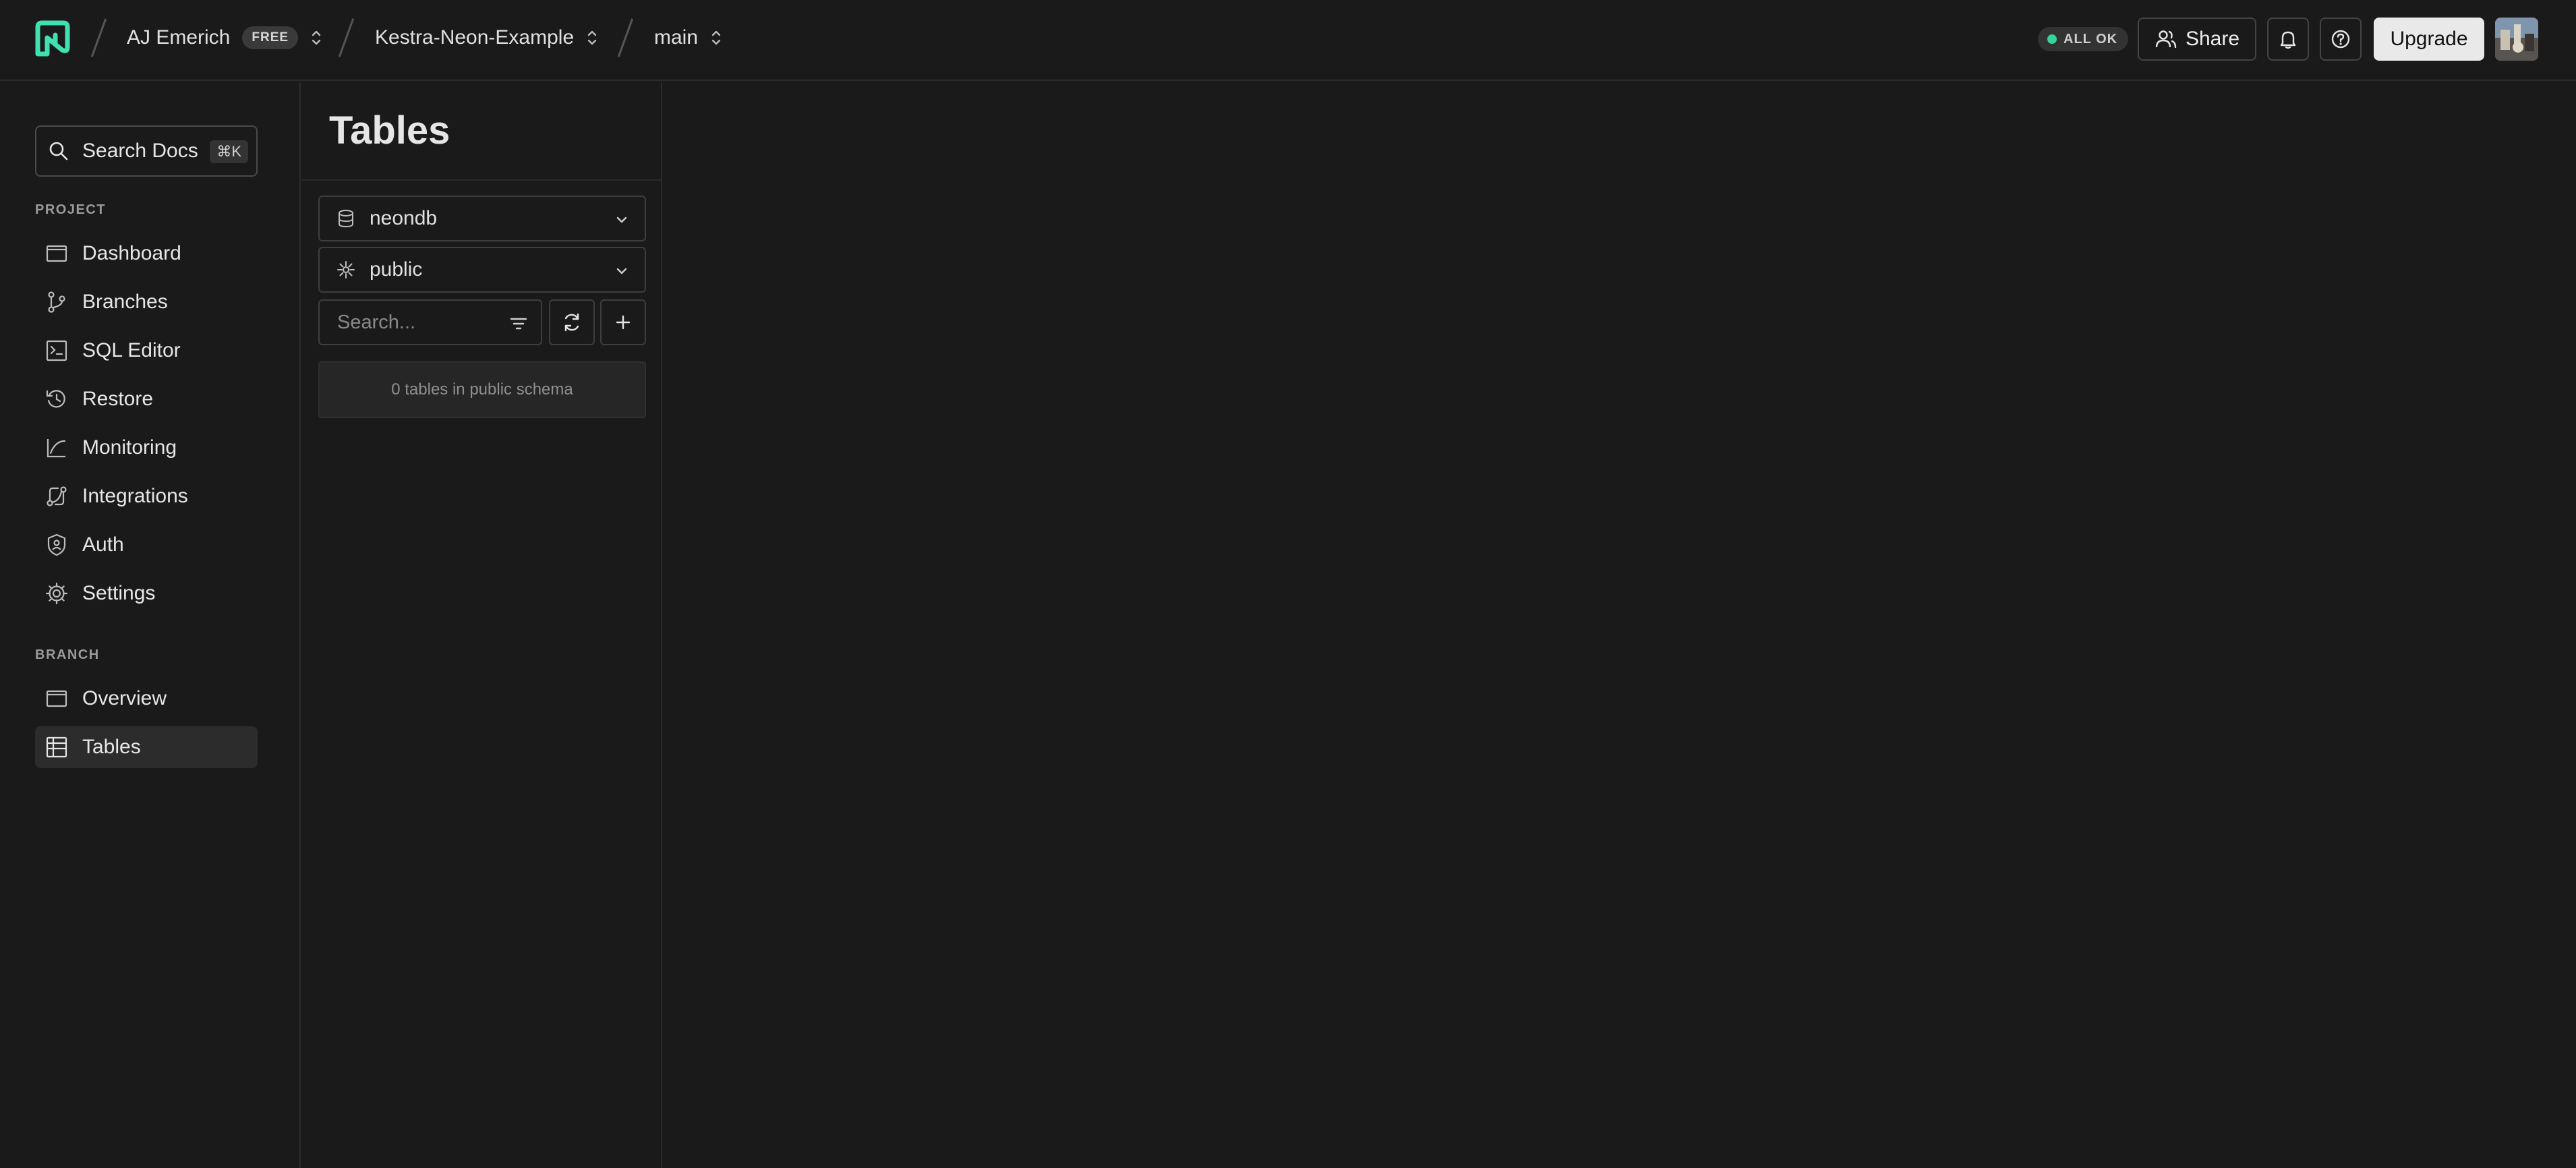 Image resolution: width=2576 pixels, height=1168 pixels. I want to click on auth-icon, so click(56, 545).